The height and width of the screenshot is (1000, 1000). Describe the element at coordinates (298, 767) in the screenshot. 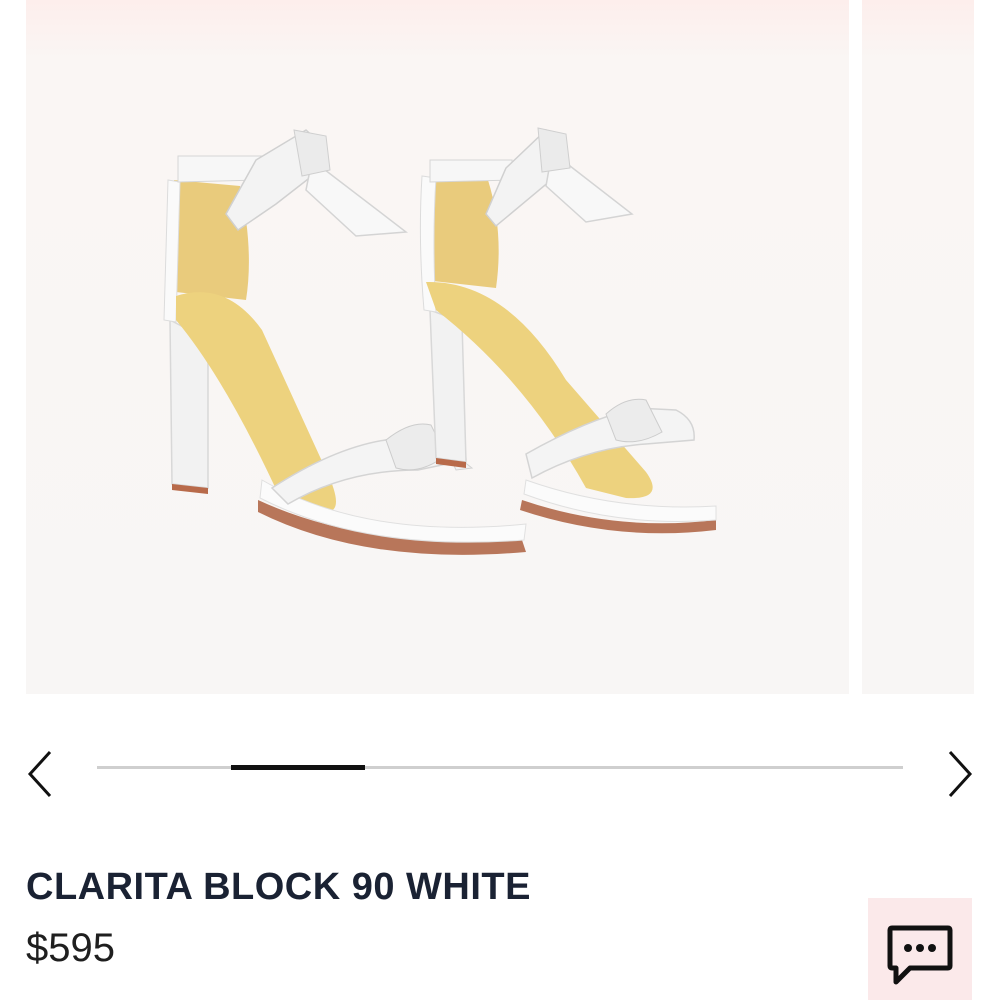

I see `carousel-progress-thumb` at that location.